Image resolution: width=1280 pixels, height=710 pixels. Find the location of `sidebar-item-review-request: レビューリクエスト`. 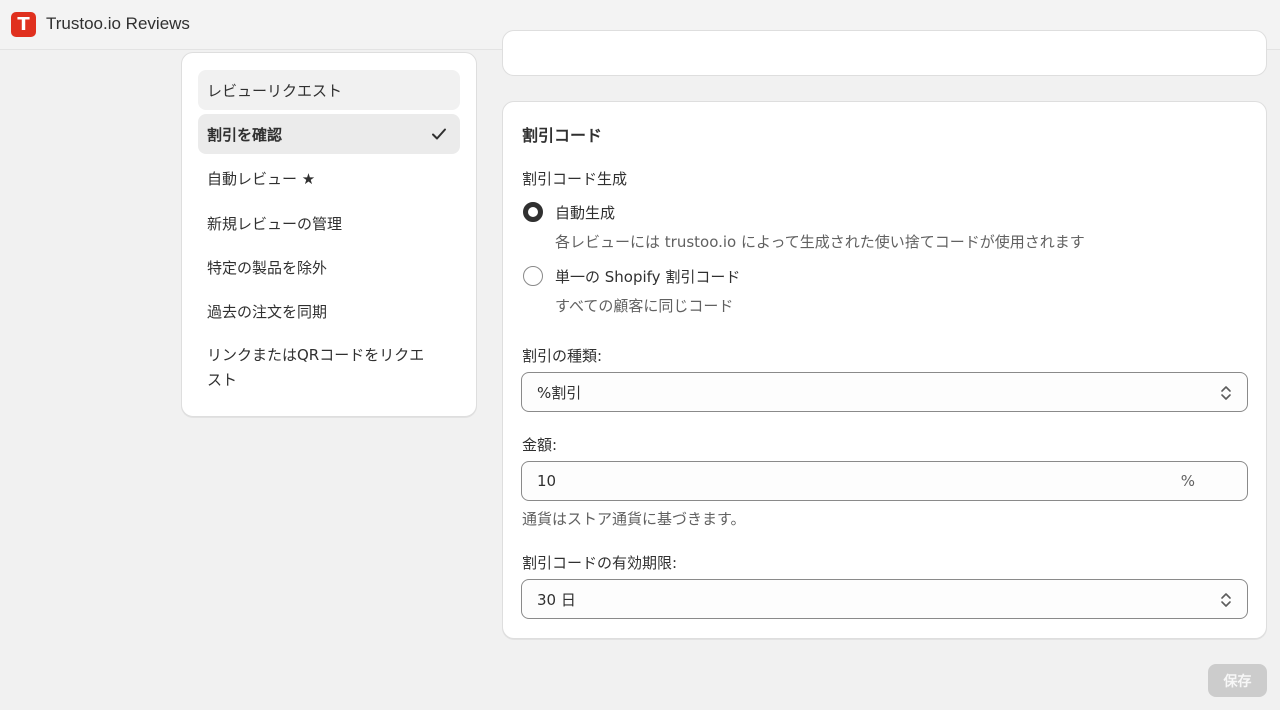

sidebar-item-review-request: レビューリクエスト is located at coordinates (329, 90).